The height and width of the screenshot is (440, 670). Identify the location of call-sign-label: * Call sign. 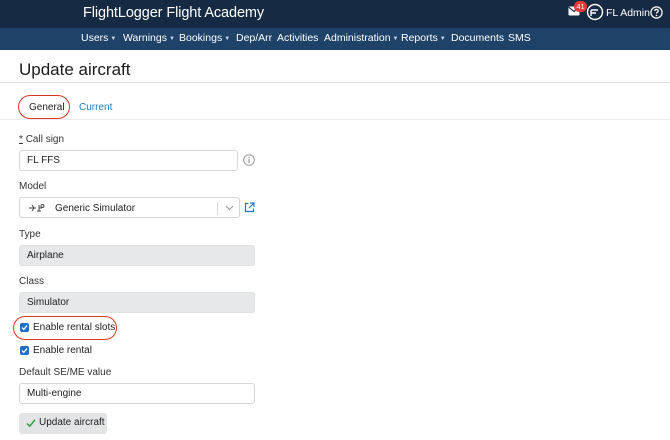
(42, 139).